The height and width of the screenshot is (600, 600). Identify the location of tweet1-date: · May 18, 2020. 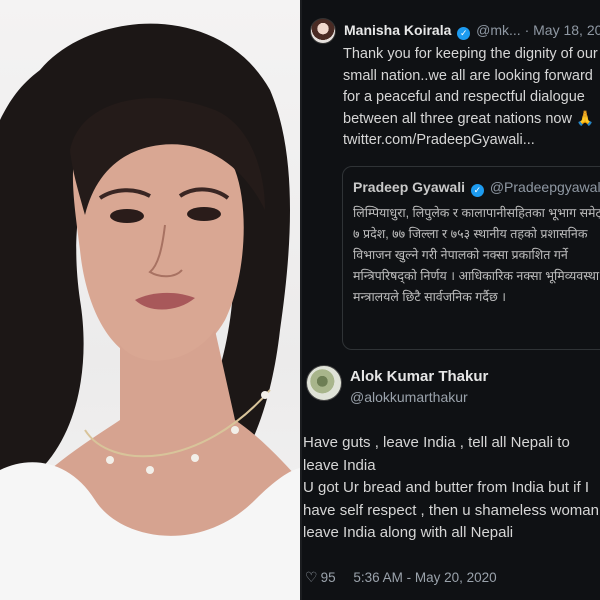
(562, 30).